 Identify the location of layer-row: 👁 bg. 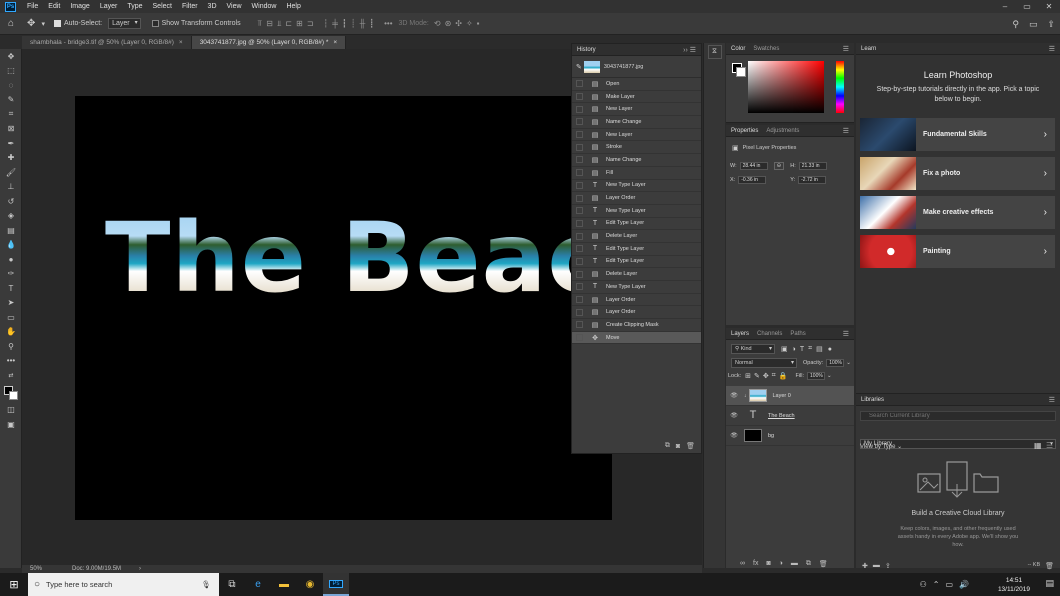
(790, 436).